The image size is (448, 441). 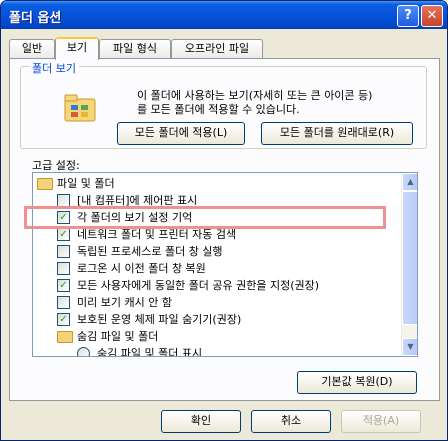 What do you see at coordinates (357, 382) in the screenshot?
I see `restore-defaults-button: 기본값 복원(D)` at bounding box center [357, 382].